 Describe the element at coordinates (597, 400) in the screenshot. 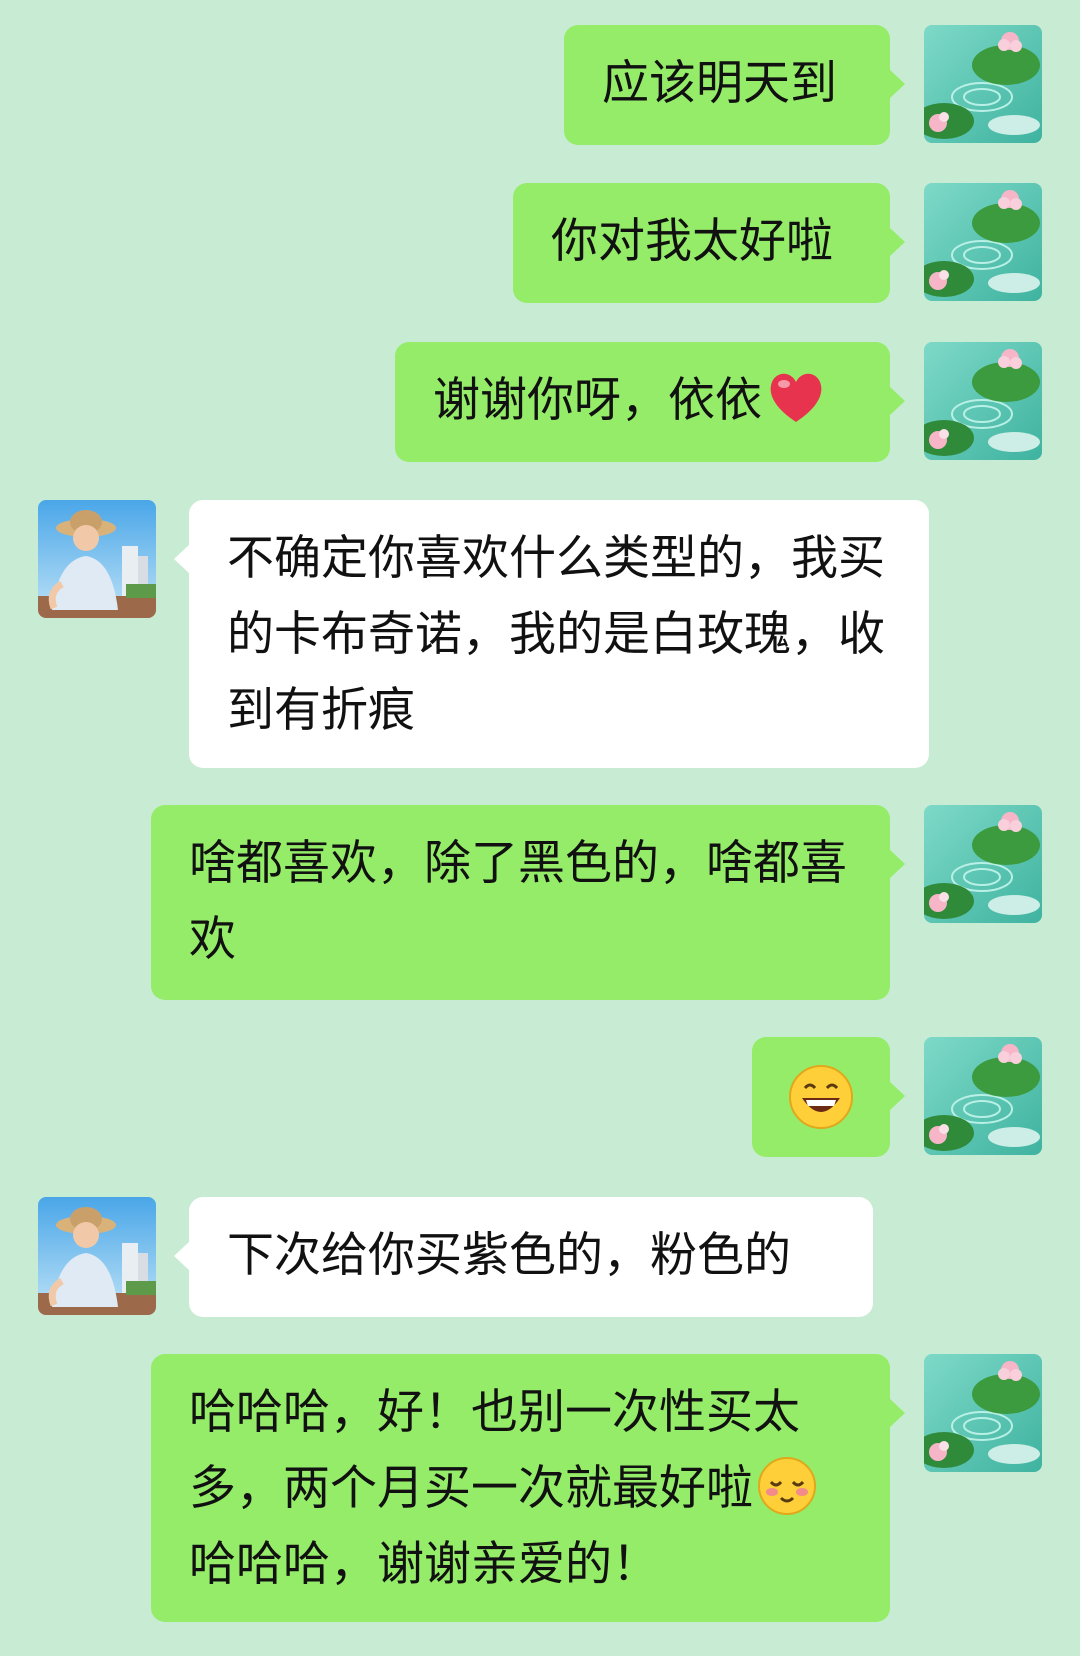

I see `message-text: 谢谢你呀，依依` at that location.